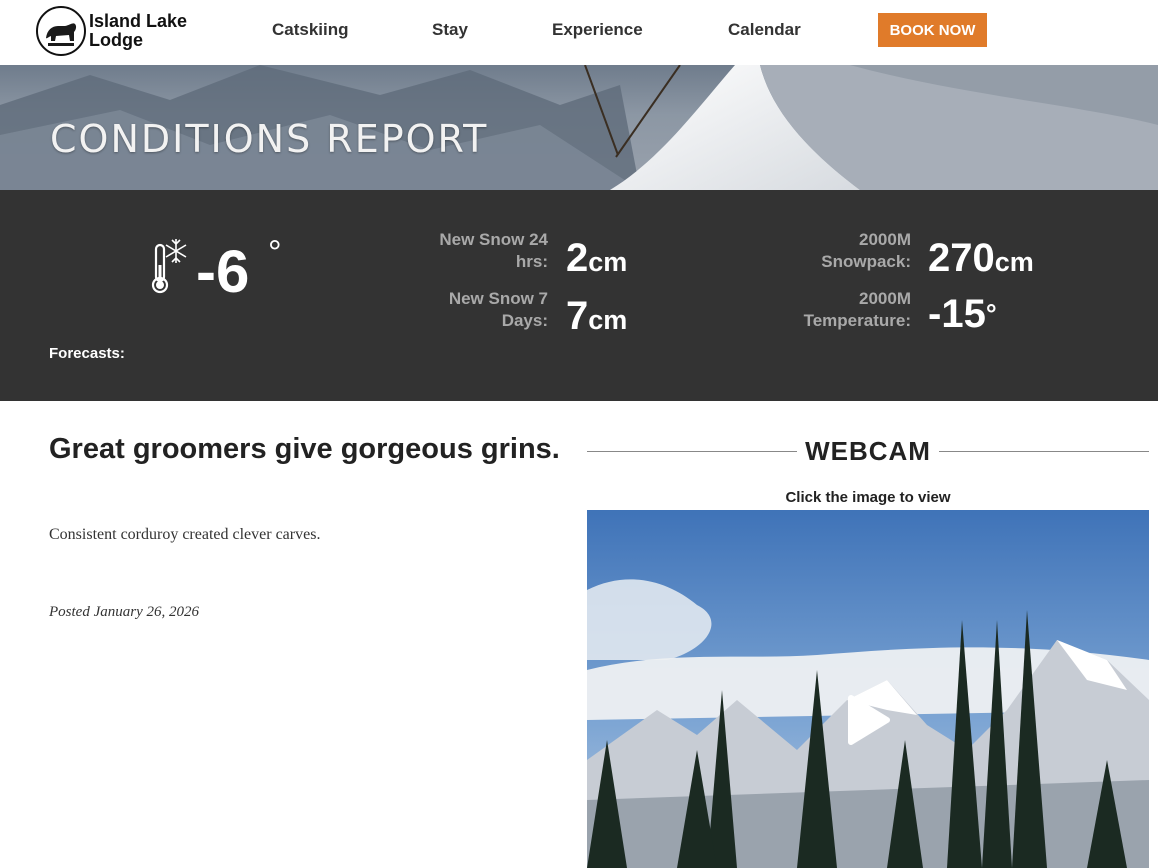 This screenshot has height=868, width=1158. What do you see at coordinates (692, 451) in the screenshot?
I see `heading-rule-left` at bounding box center [692, 451].